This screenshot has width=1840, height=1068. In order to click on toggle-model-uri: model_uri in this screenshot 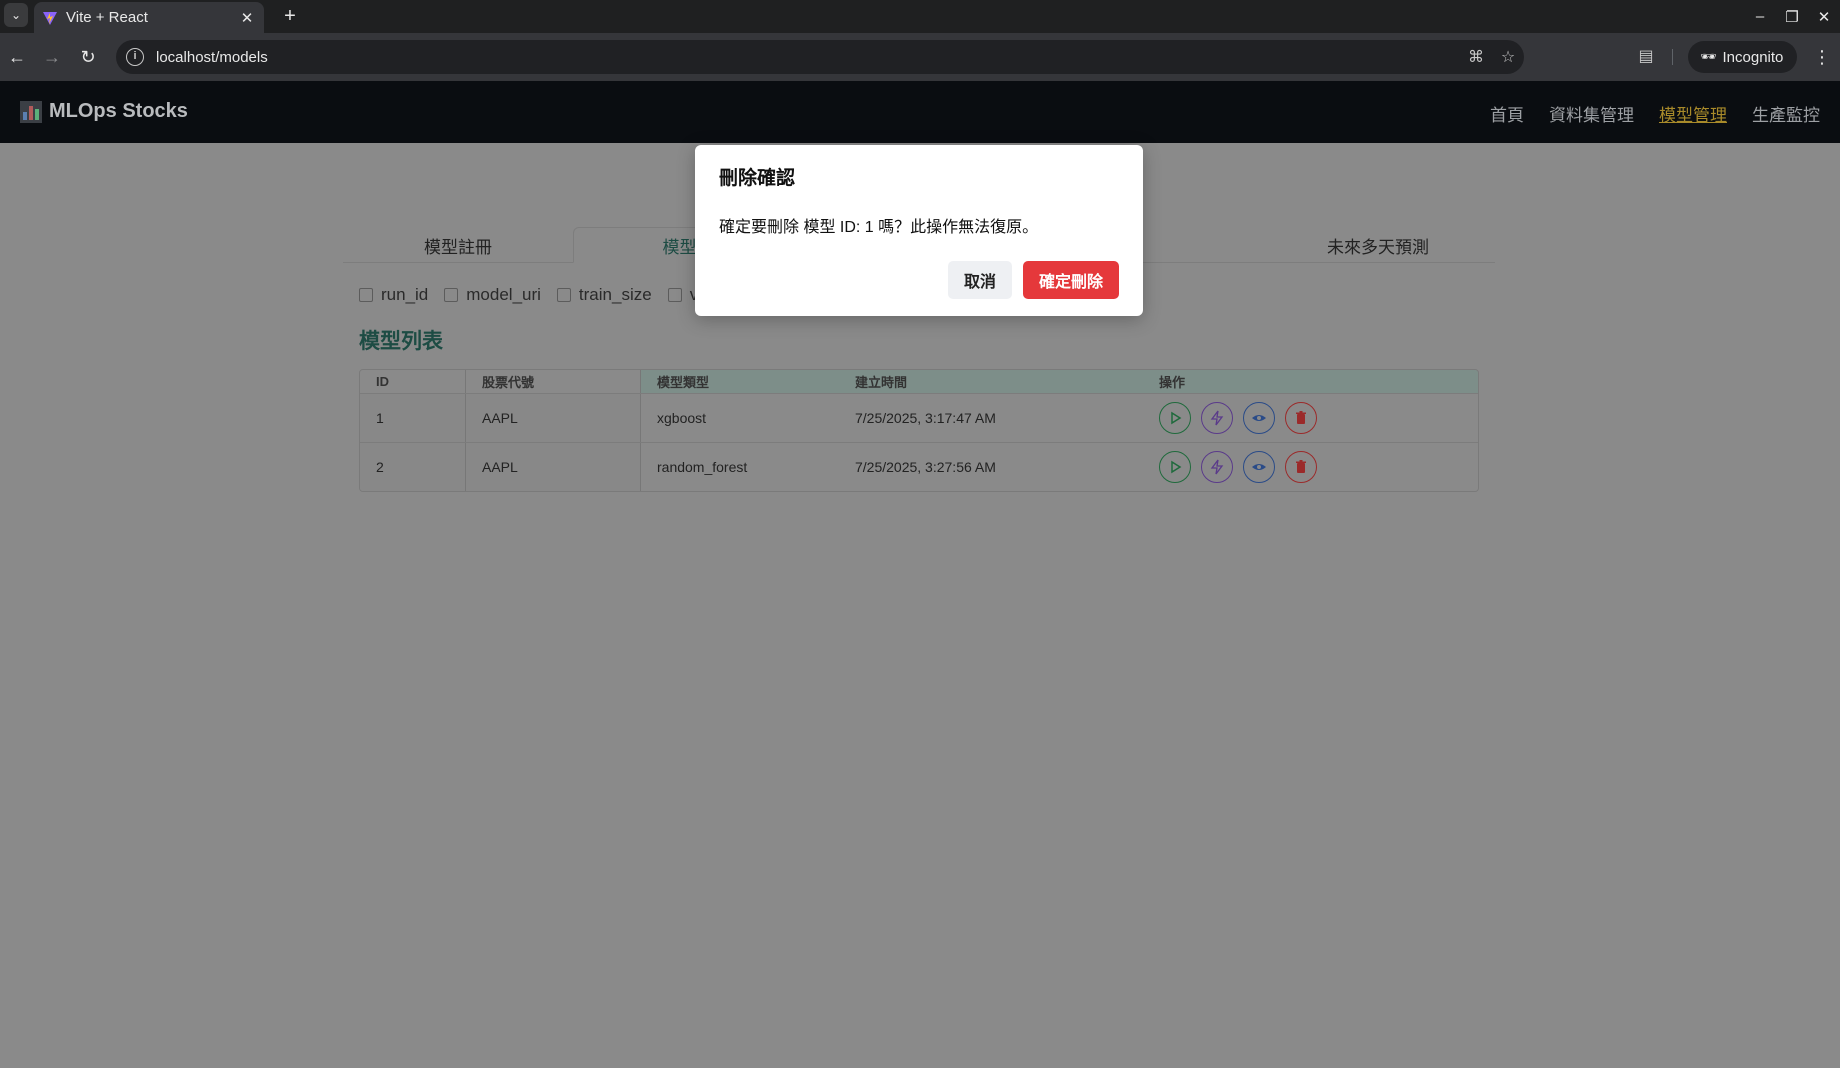, I will do `click(492, 295)`.